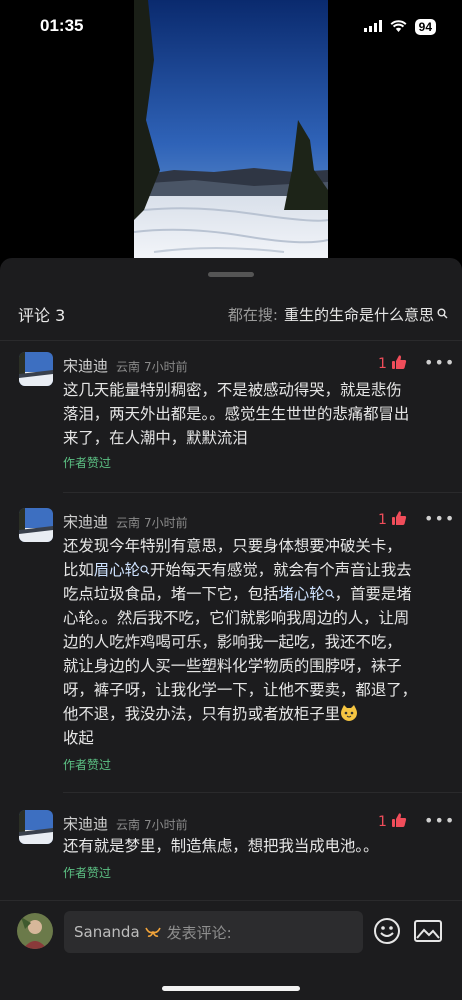  I want to click on collapse-link: 收起, so click(255, 738).